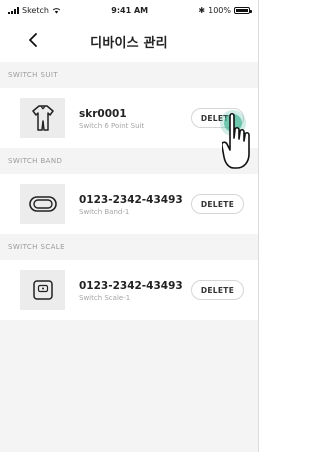 The width and height of the screenshot is (320, 452). What do you see at coordinates (135, 118) in the screenshot?
I see `device-info: skr0001 Switch 6 Point Suit` at bounding box center [135, 118].